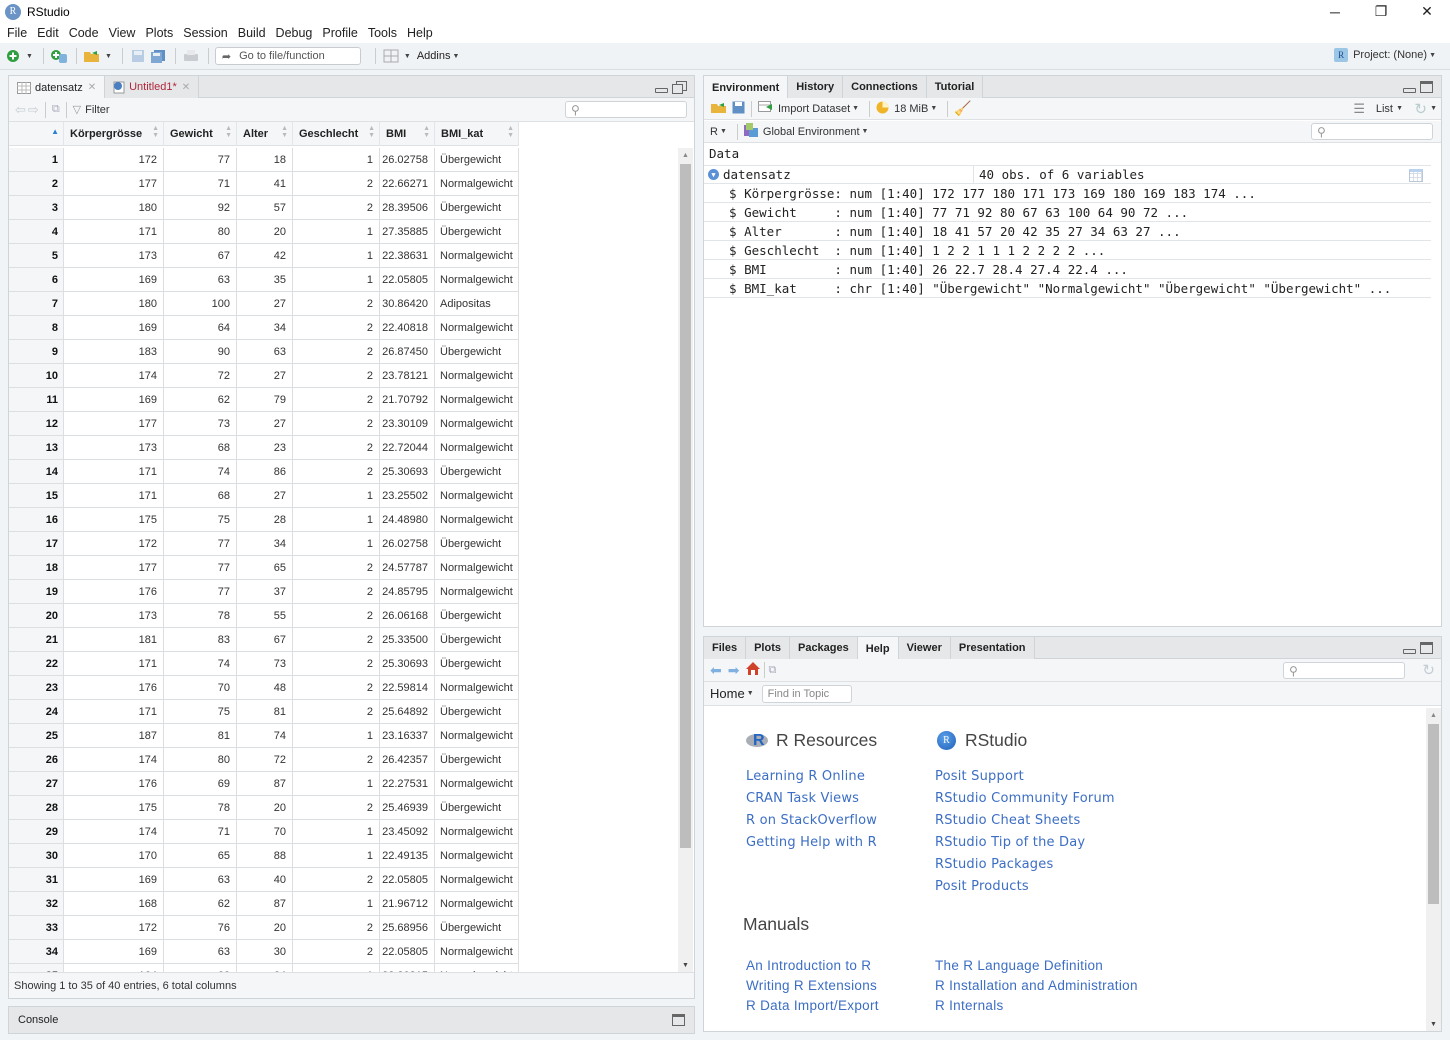 The height and width of the screenshot is (1040, 1450). Describe the element at coordinates (994, 864) in the screenshot. I see `help-link: RStudio Packages` at that location.